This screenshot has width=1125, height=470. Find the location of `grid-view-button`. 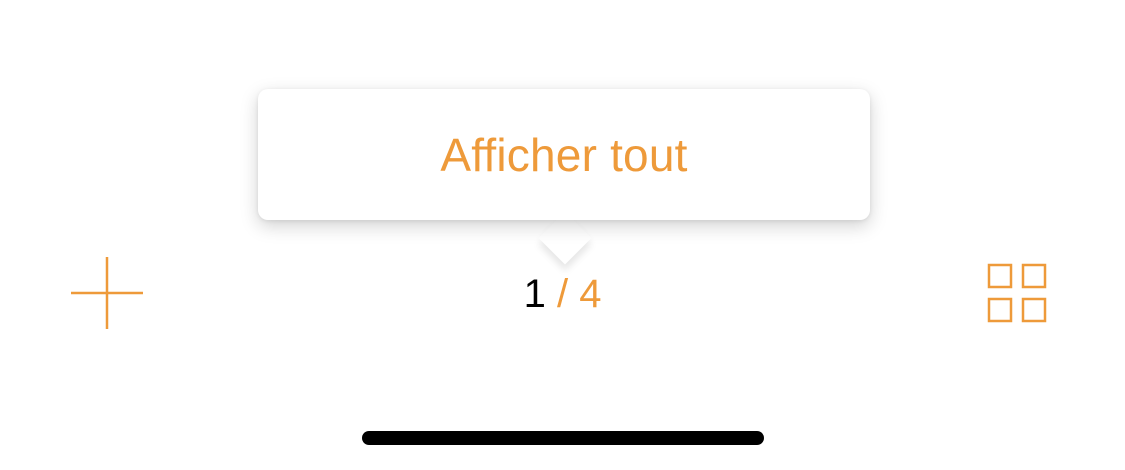

grid-view-button is located at coordinates (1017, 293).